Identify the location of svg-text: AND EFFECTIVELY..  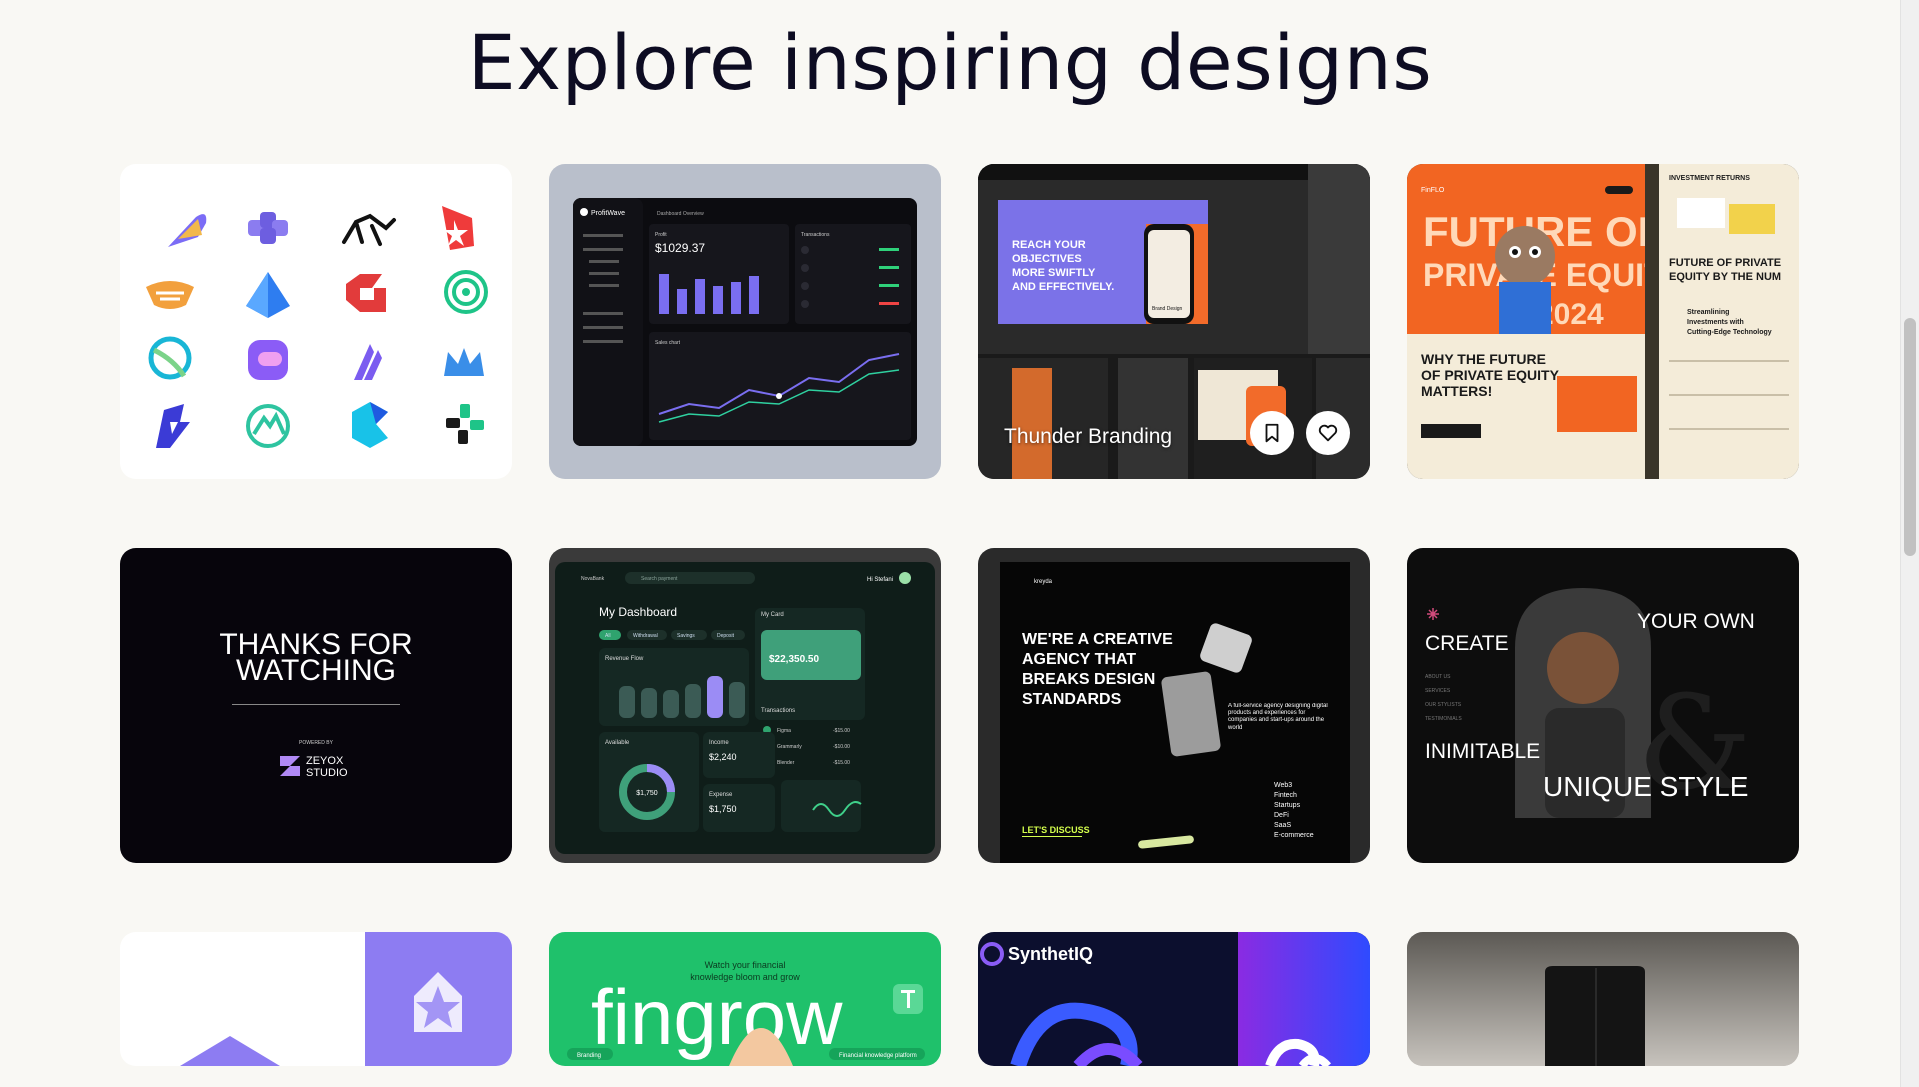
(1063, 287).